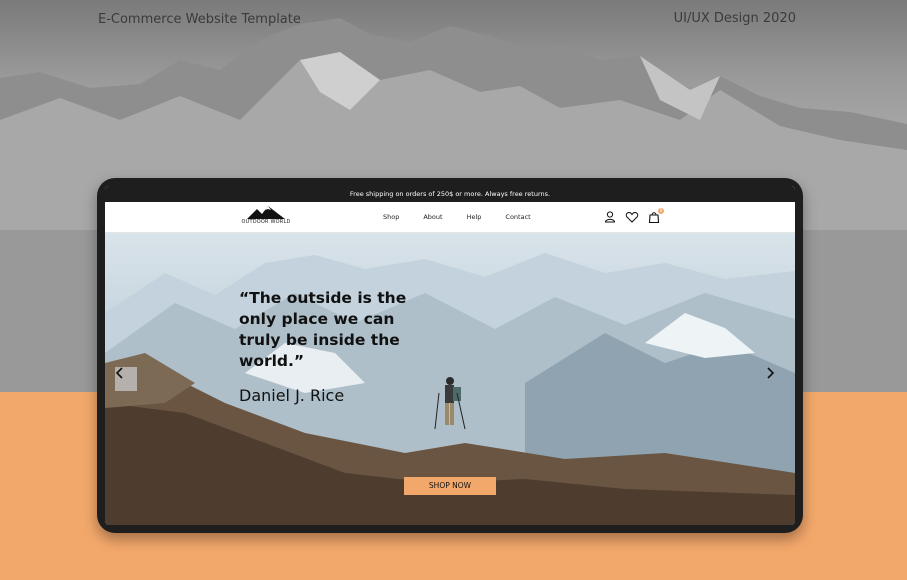 The image size is (907, 580). Describe the element at coordinates (272, 361) in the screenshot. I see `quote-line: world.”` at that location.